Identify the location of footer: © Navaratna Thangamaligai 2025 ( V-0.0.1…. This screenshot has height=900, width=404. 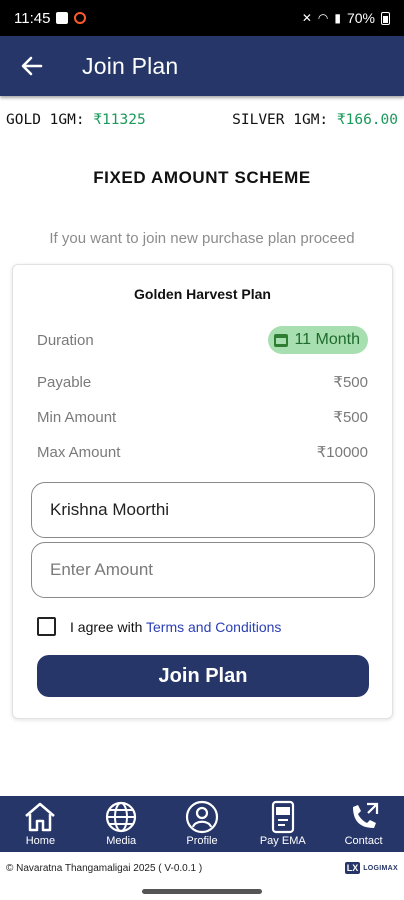
(202, 868).